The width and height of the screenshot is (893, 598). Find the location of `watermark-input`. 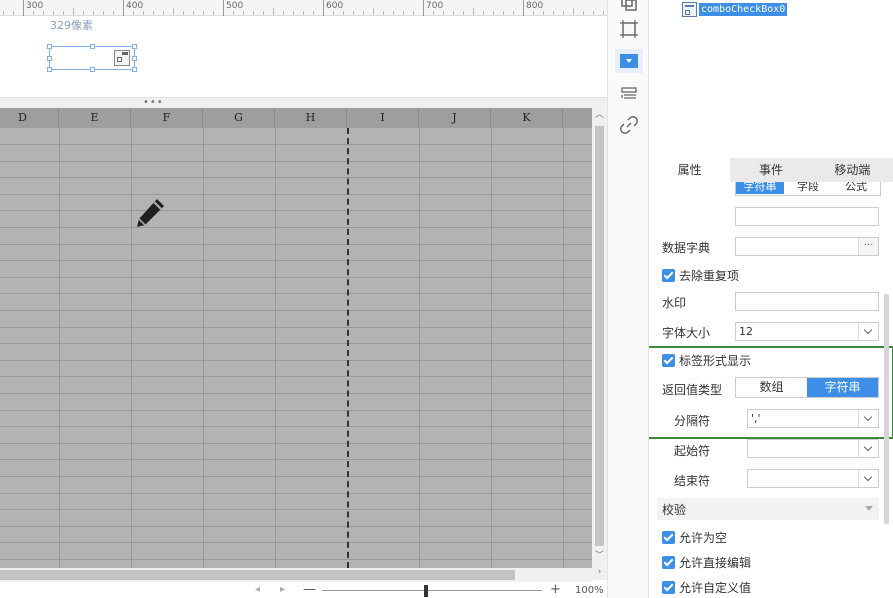

watermark-input is located at coordinates (807, 301).